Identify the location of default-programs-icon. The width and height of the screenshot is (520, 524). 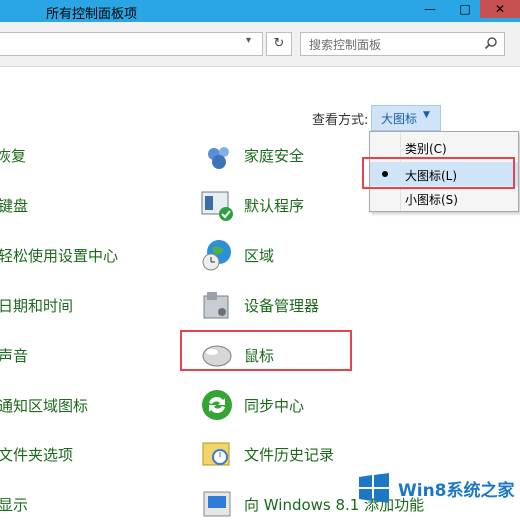
(217, 206).